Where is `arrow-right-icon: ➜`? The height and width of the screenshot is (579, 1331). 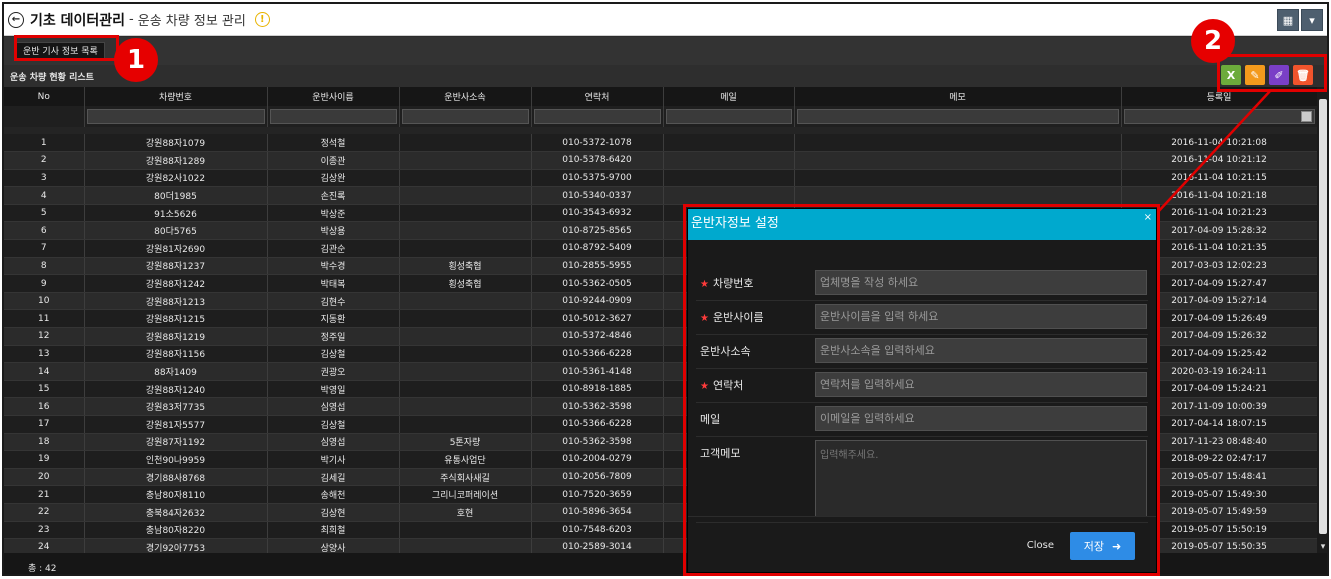 arrow-right-icon: ➜ is located at coordinates (1117, 546).